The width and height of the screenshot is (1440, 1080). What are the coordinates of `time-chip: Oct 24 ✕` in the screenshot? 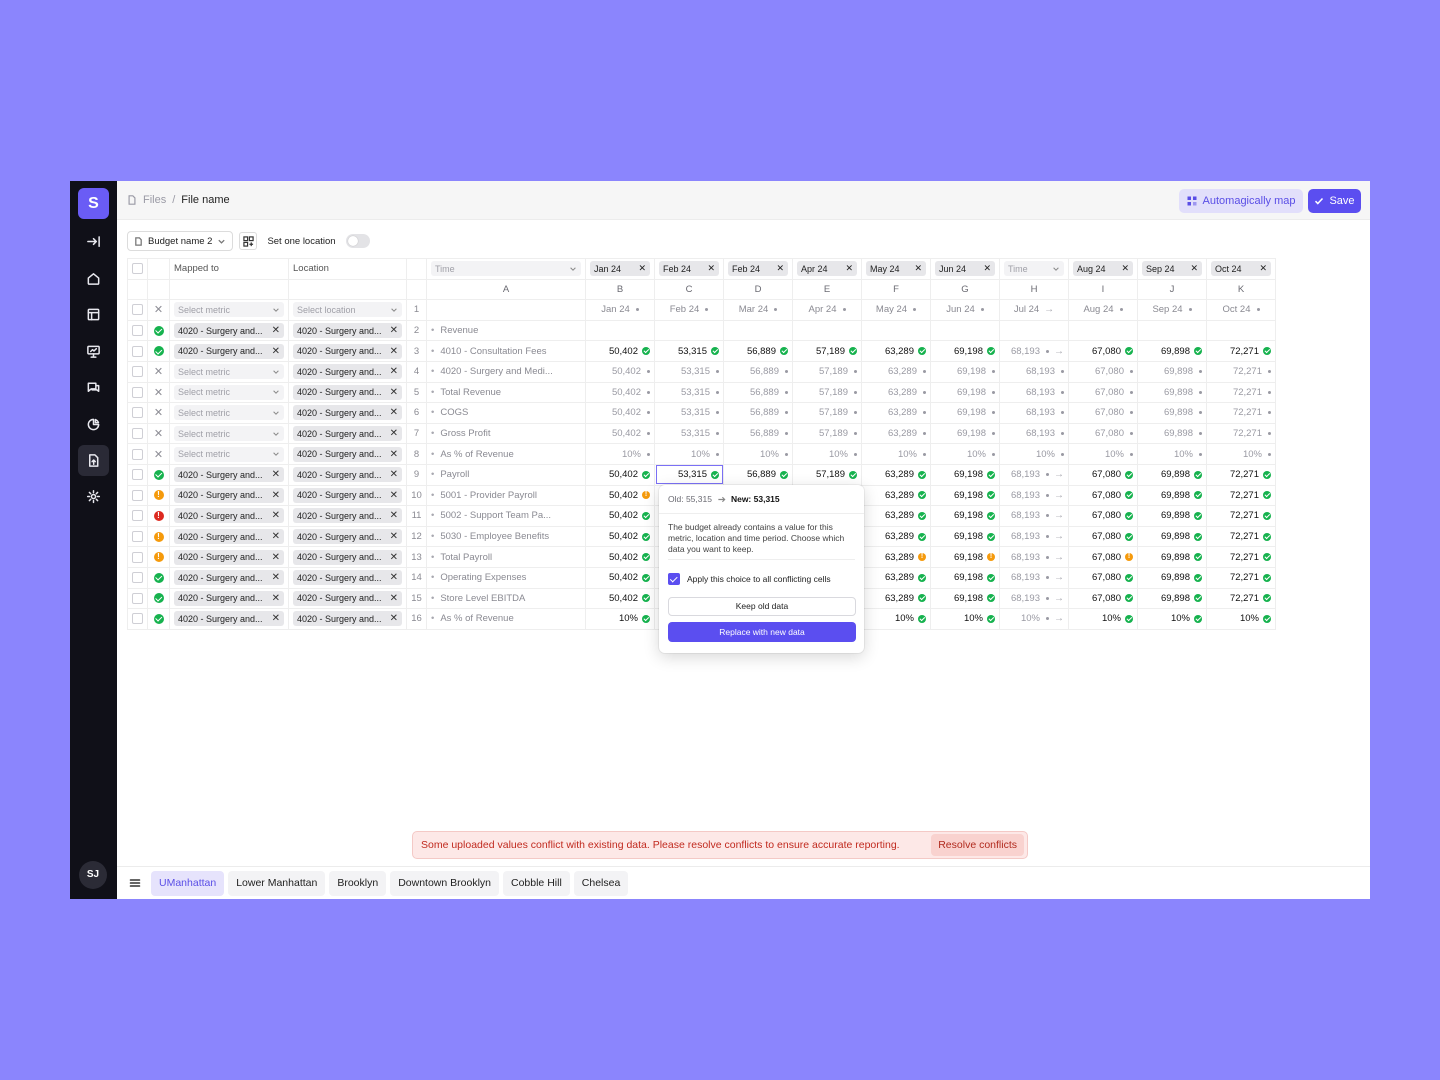 It's located at (1241, 269).